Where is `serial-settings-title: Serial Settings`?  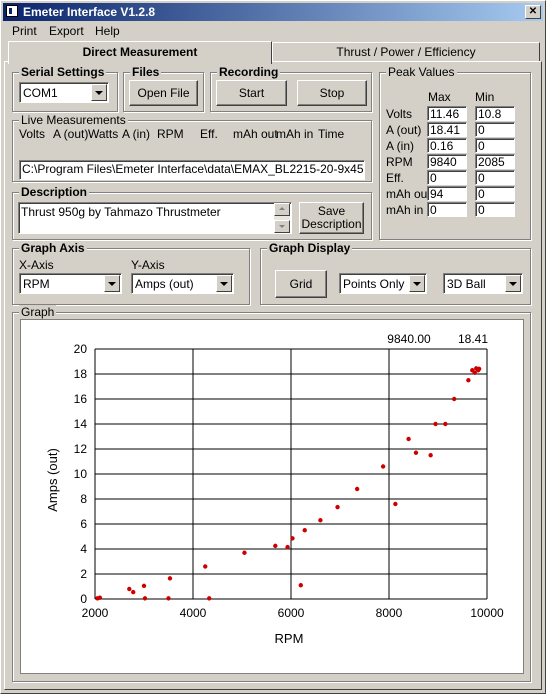
serial-settings-title: Serial Settings is located at coordinates (63, 72).